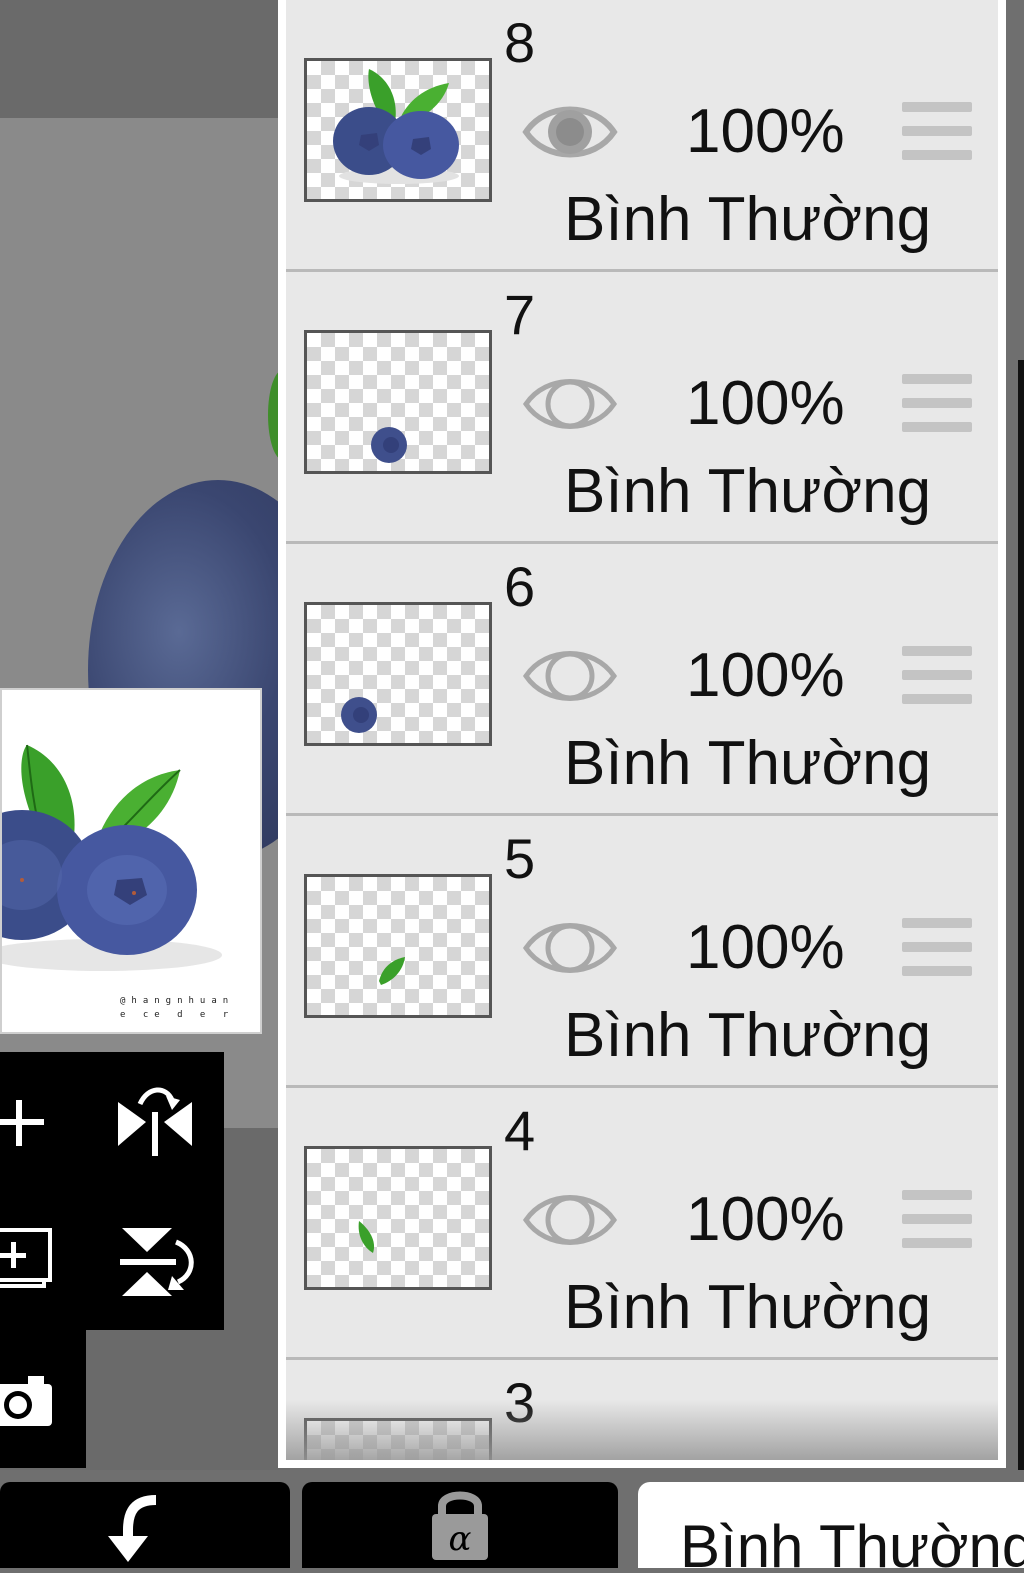  What do you see at coordinates (520, 42) in the screenshot?
I see `layer-number: 8` at bounding box center [520, 42].